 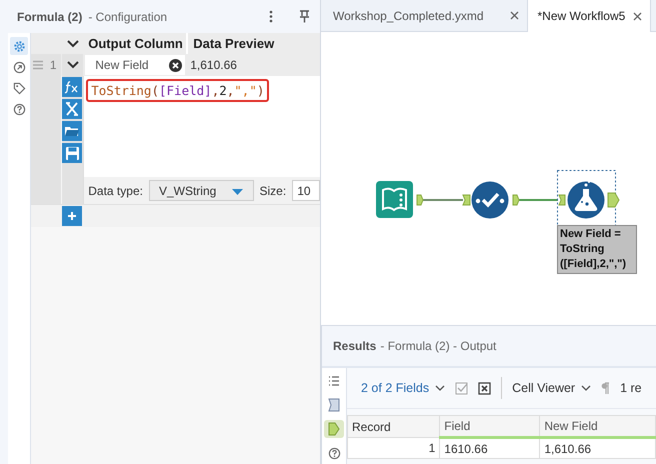 I want to click on open-folder-button, so click(x=72, y=131).